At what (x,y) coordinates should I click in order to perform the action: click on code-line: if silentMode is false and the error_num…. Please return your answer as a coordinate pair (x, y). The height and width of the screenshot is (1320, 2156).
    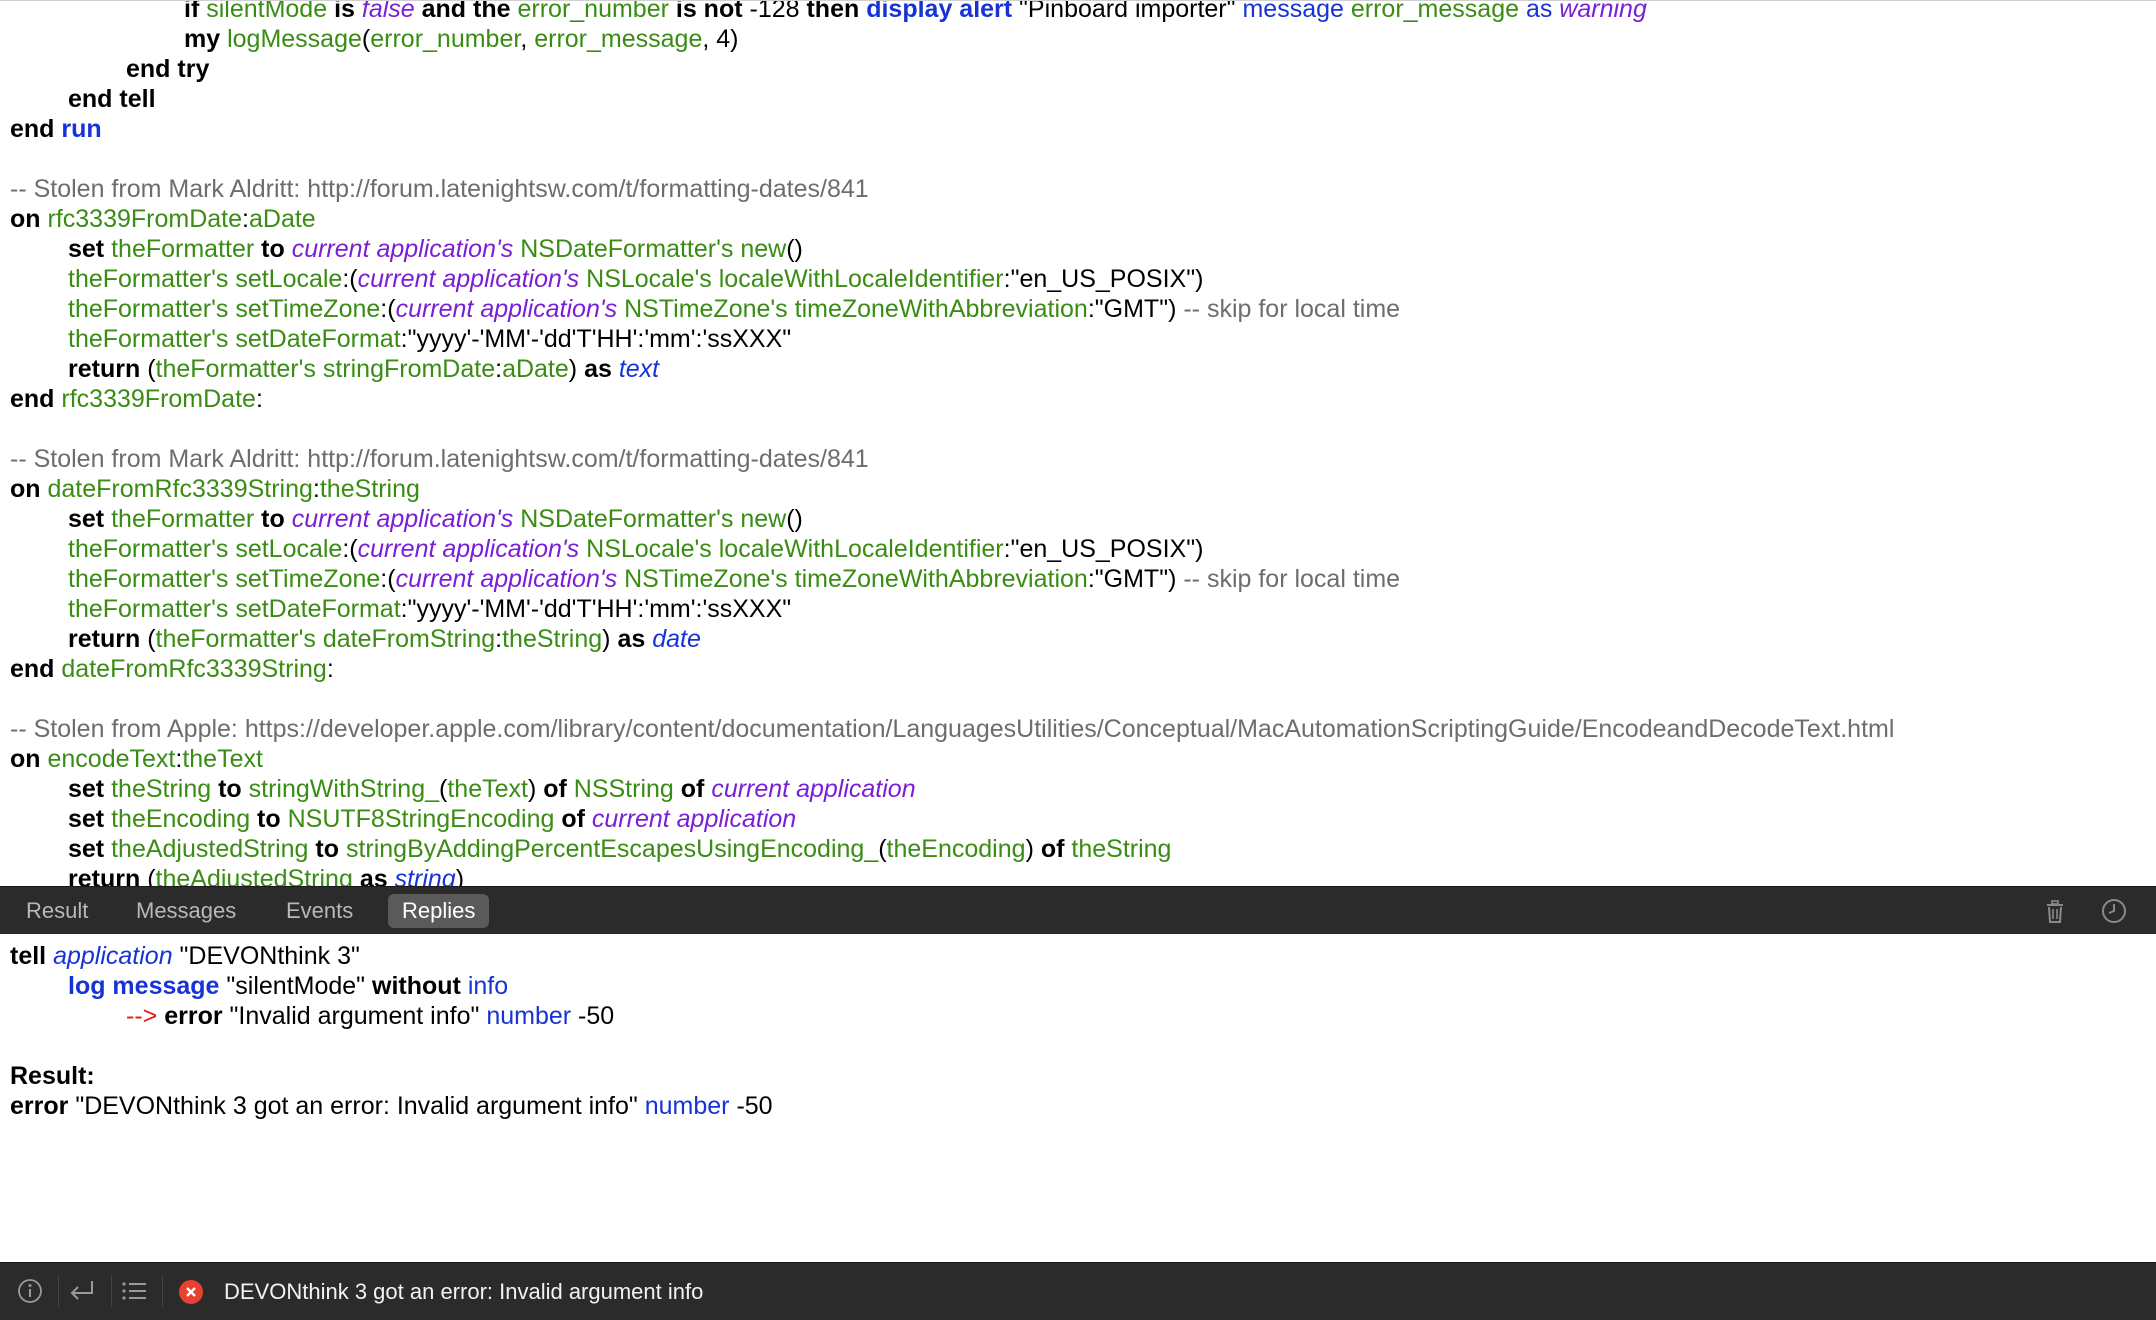
    Looking at the image, I should click on (915, 11).